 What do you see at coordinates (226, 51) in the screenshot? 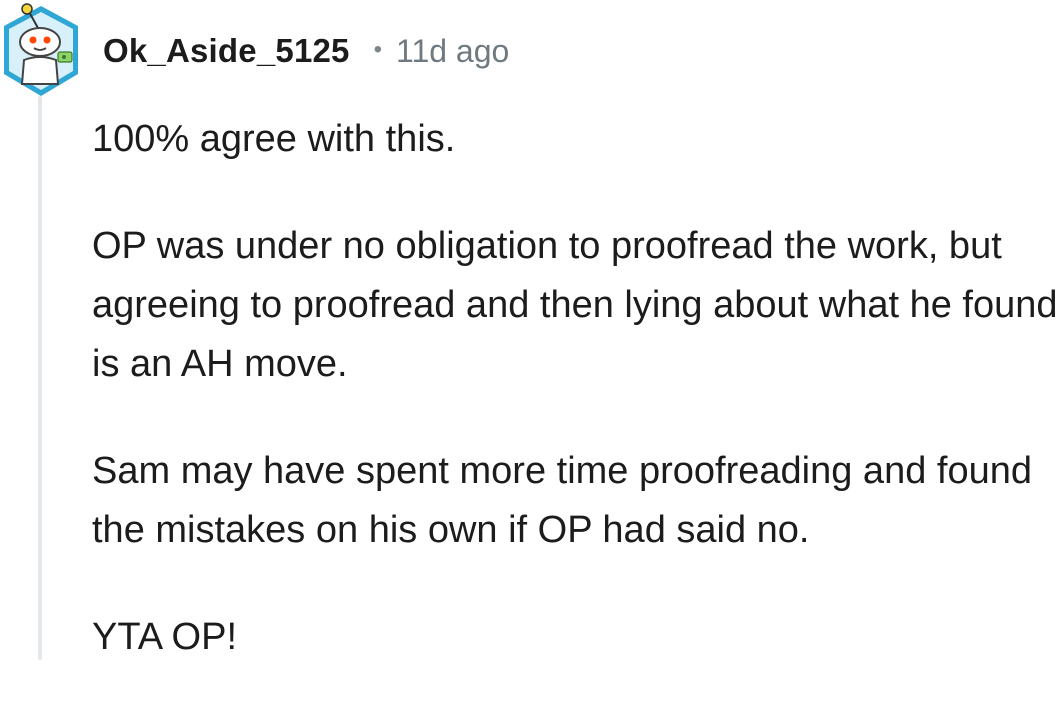
I see `username-link: Ok_Aside_5125` at bounding box center [226, 51].